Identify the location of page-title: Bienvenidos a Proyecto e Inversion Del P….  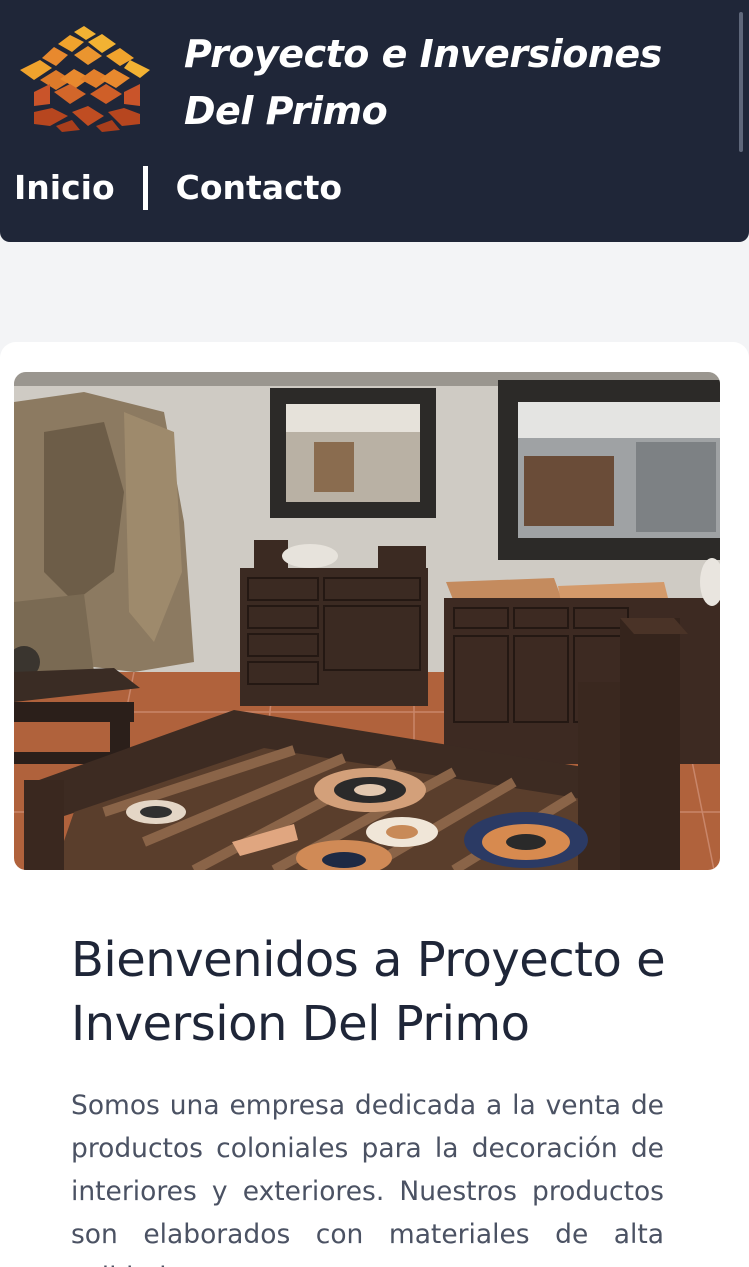
(368, 992).